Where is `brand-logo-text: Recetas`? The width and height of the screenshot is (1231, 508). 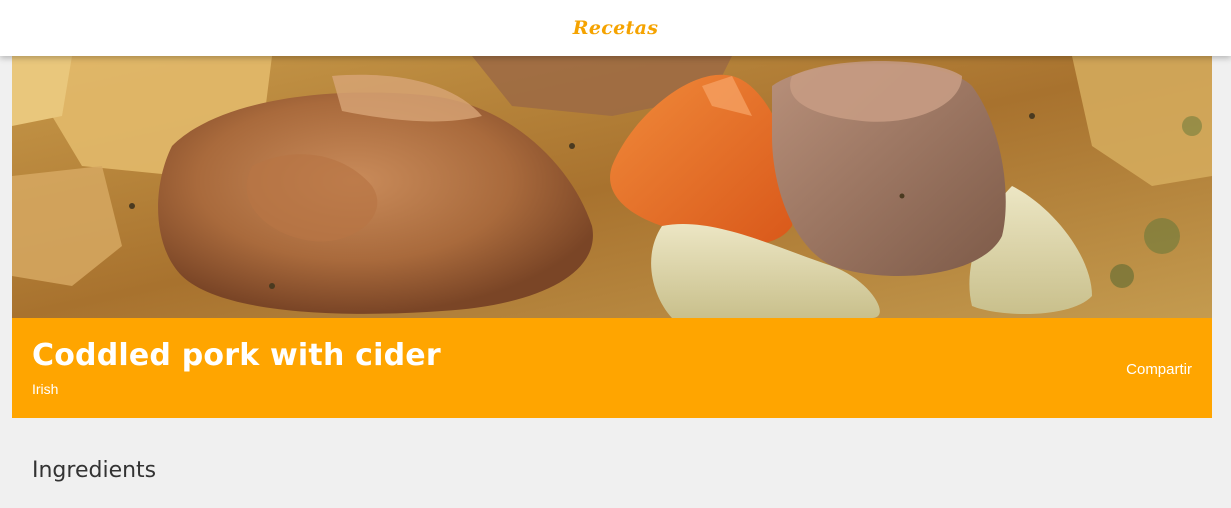
brand-logo-text: Recetas is located at coordinates (615, 28).